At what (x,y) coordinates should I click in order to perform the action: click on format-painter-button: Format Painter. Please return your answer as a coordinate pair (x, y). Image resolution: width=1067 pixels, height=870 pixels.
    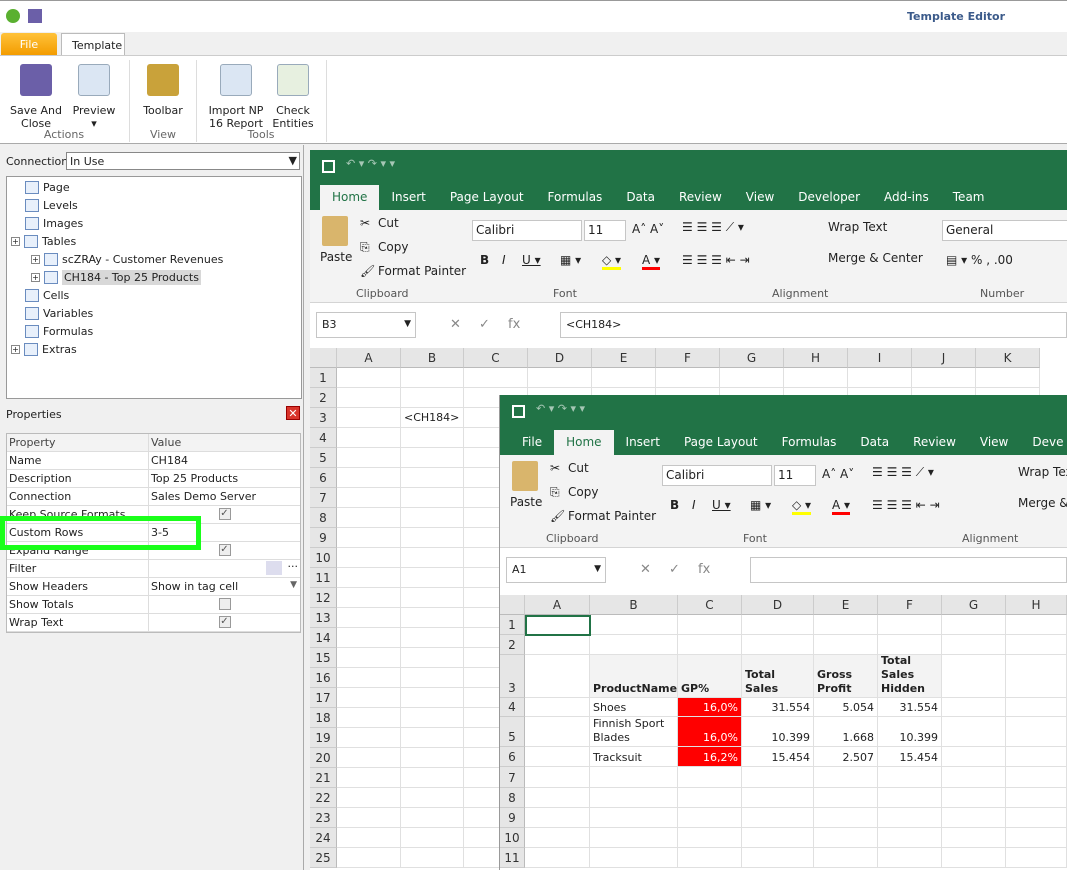
    Looking at the image, I should click on (612, 516).